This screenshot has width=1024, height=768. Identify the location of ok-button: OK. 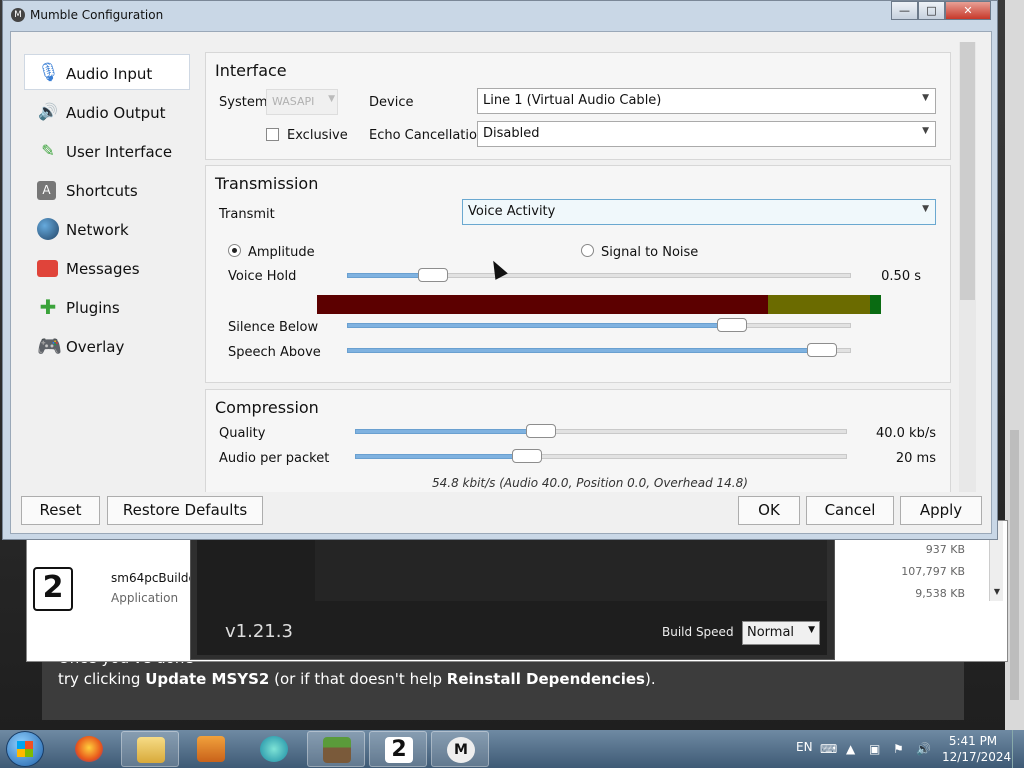
(769, 510).